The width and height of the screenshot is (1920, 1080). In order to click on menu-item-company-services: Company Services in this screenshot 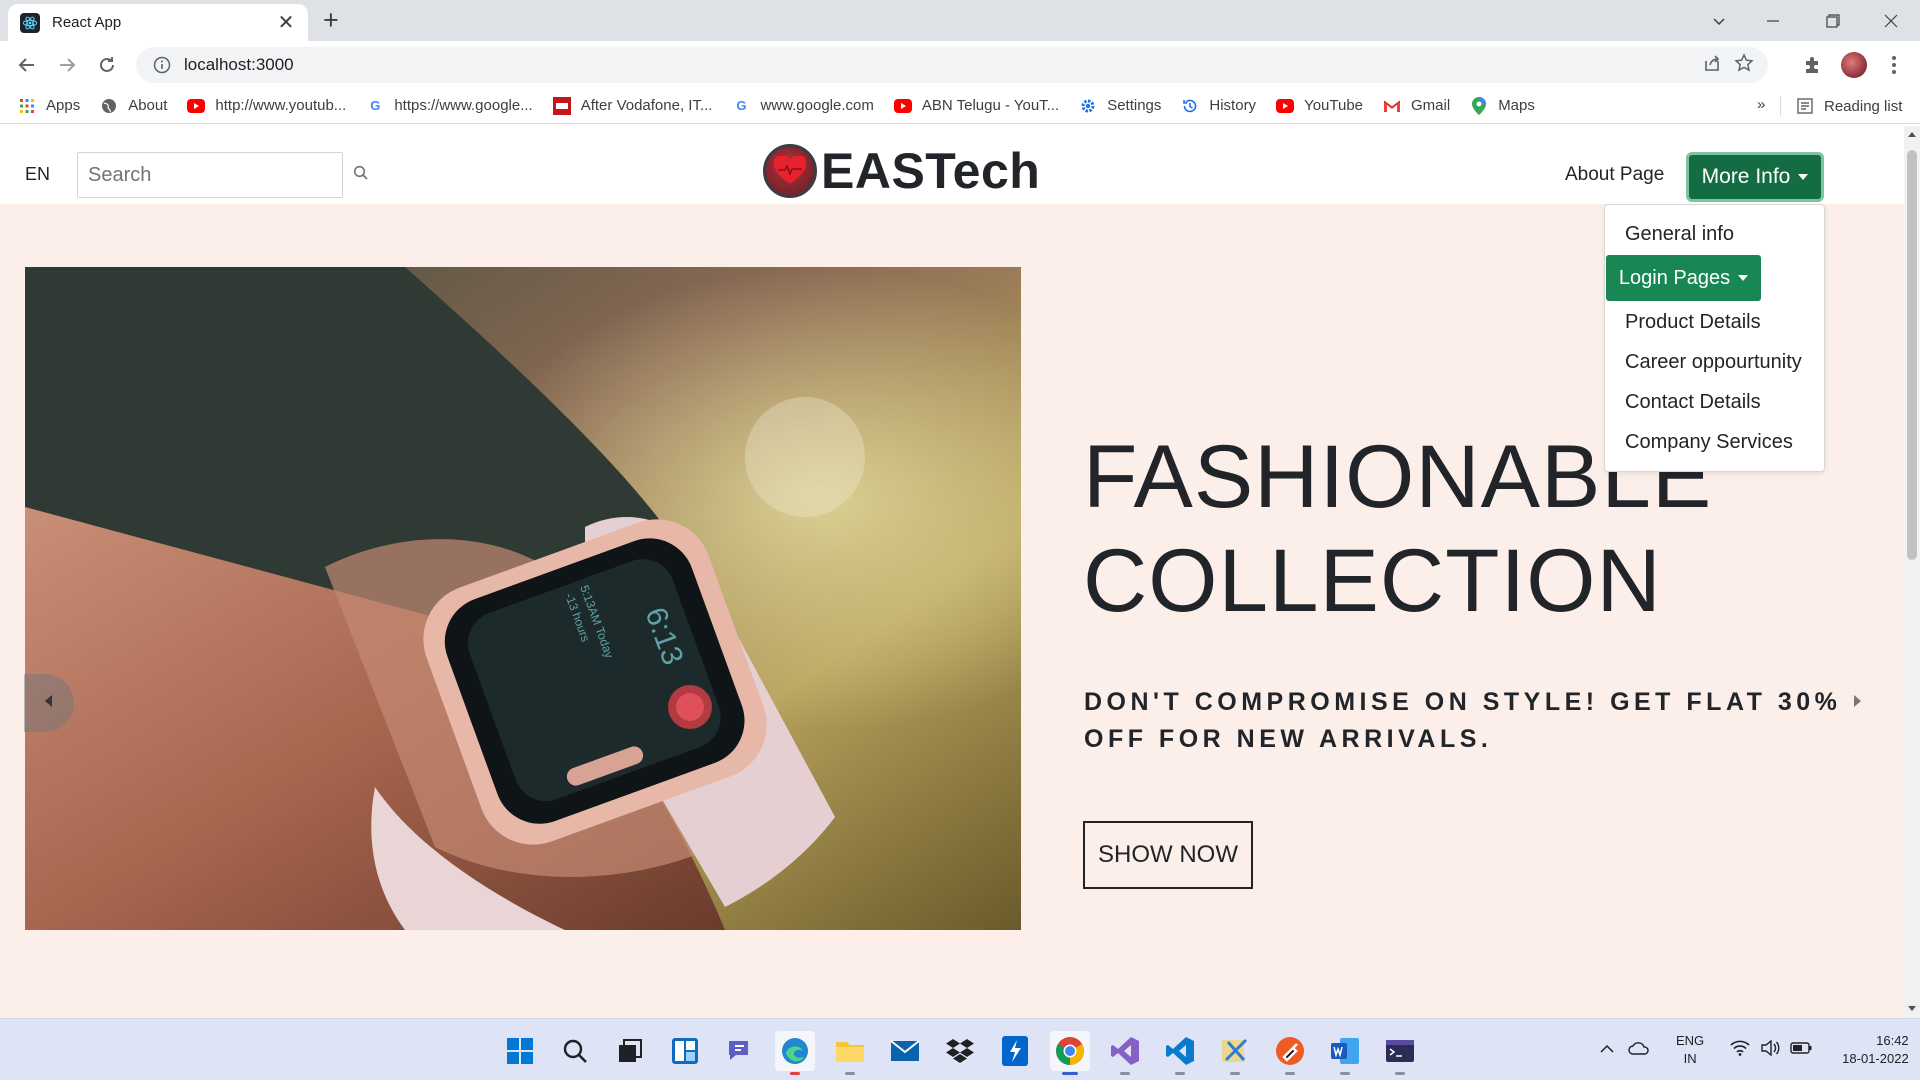, I will do `click(1709, 442)`.